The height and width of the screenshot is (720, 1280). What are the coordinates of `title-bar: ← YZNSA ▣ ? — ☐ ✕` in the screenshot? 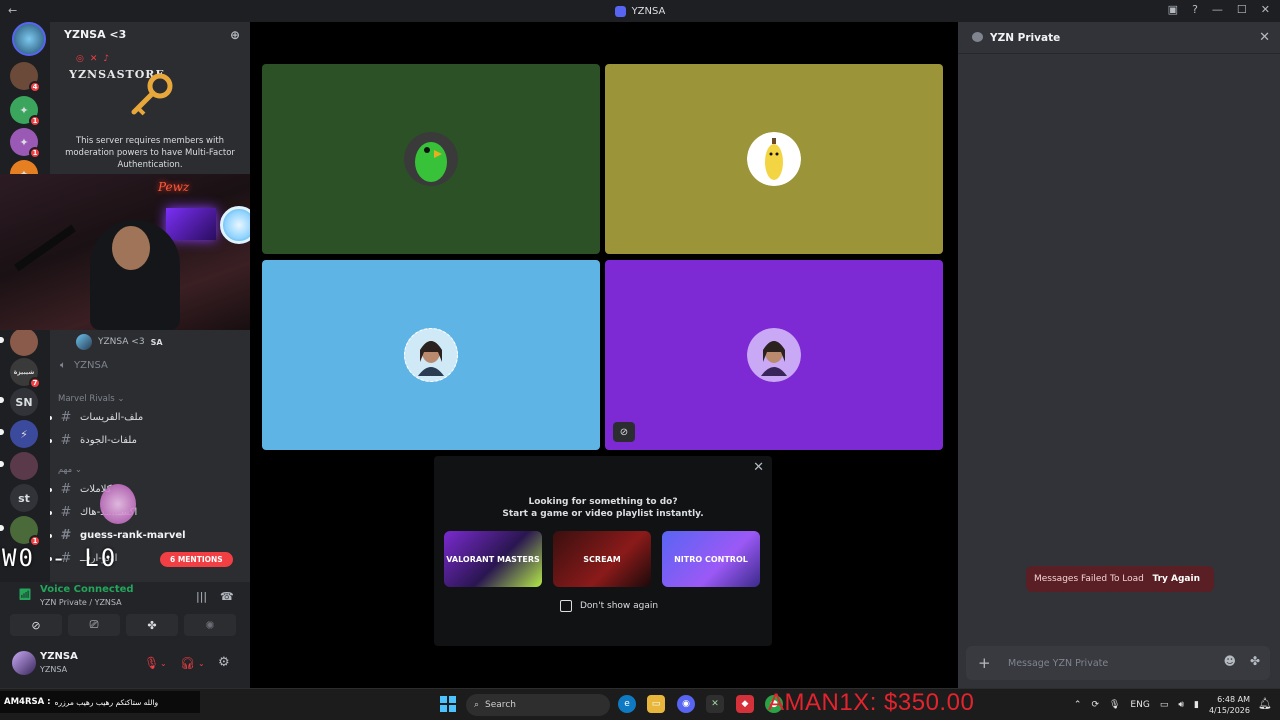 It's located at (640, 11).